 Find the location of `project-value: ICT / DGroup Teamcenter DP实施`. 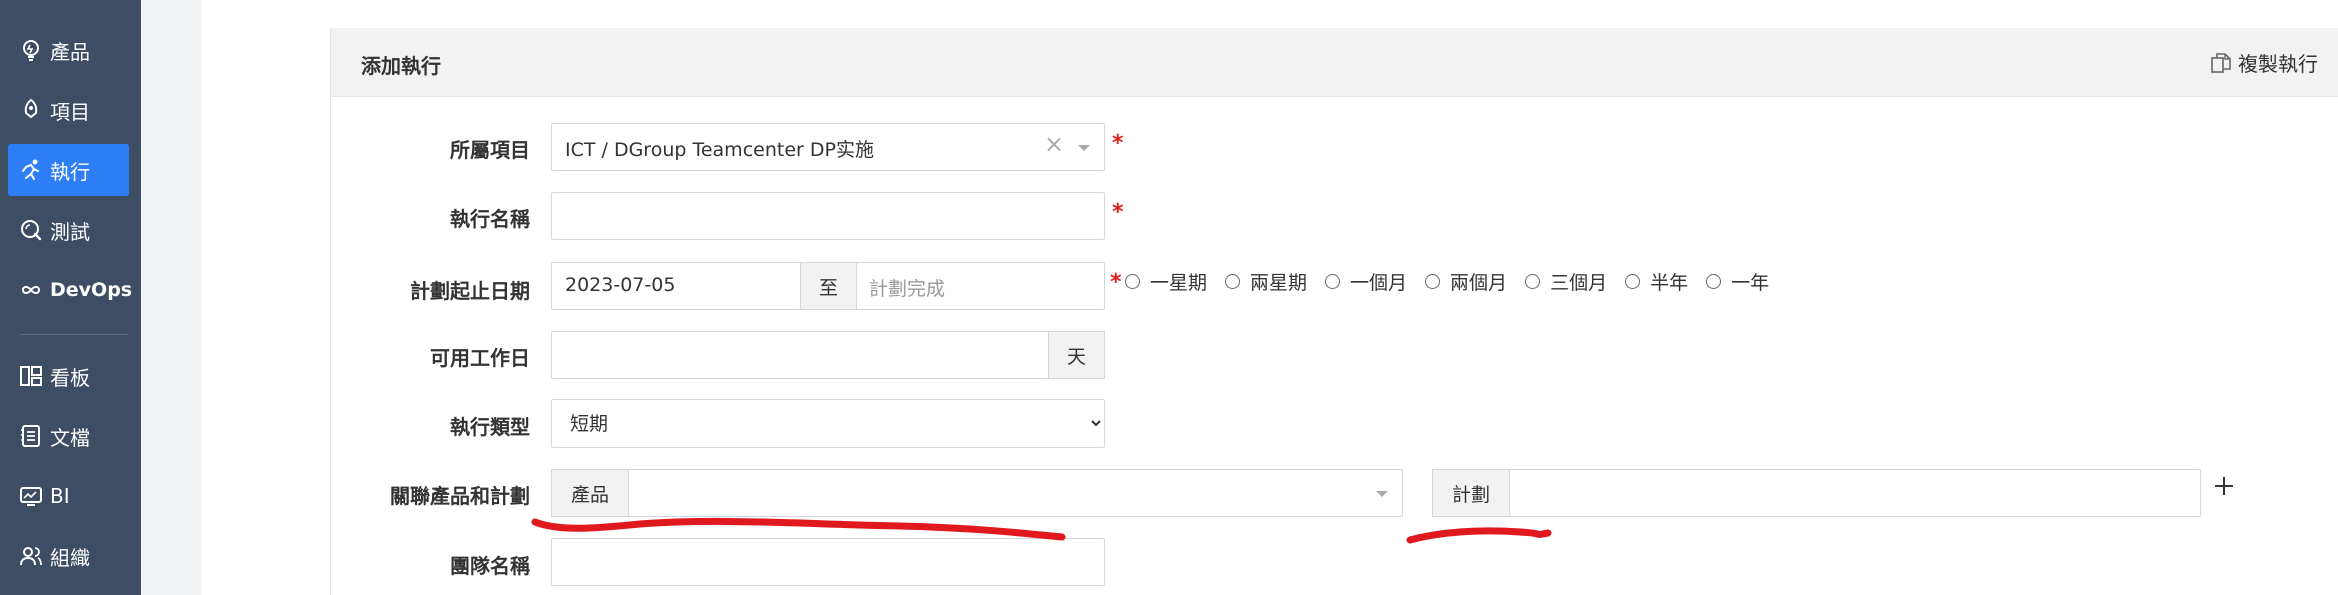

project-value: ICT / DGroup Teamcenter DP实施 is located at coordinates (719, 150).